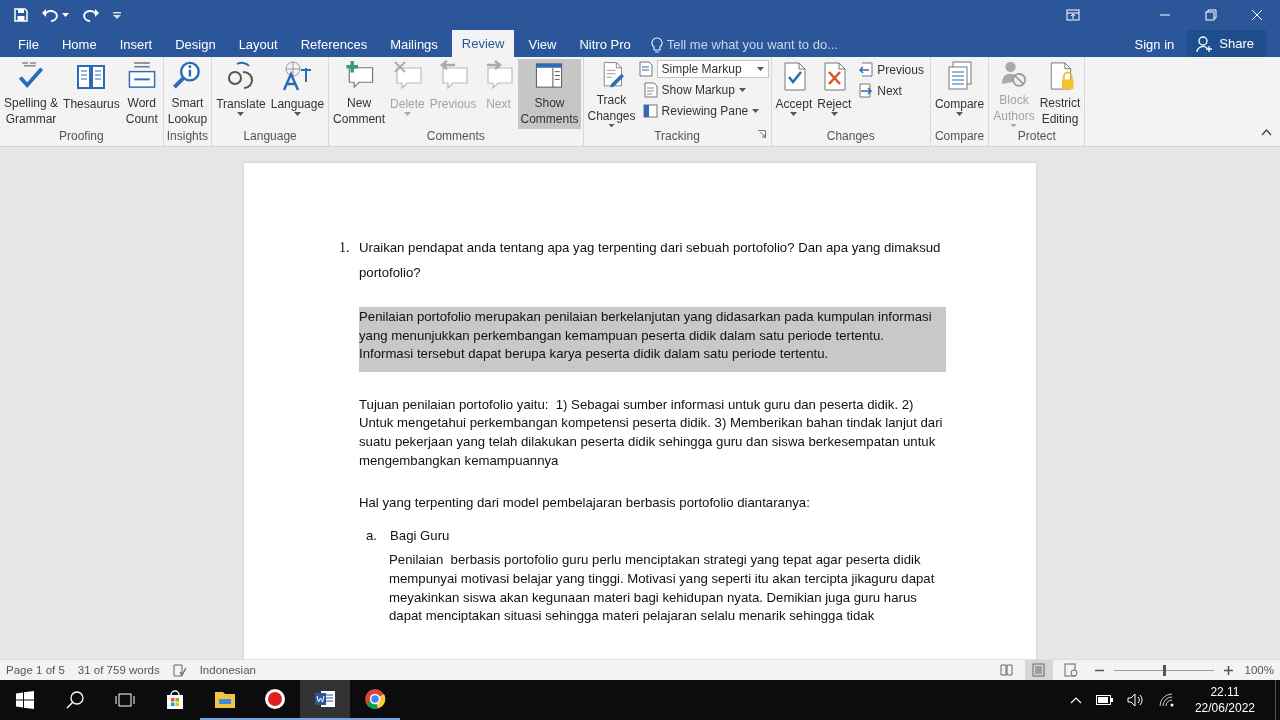 Image resolution: width=1280 pixels, height=720 pixels. I want to click on markup-dropdown: Simple Markup, so click(712, 69).